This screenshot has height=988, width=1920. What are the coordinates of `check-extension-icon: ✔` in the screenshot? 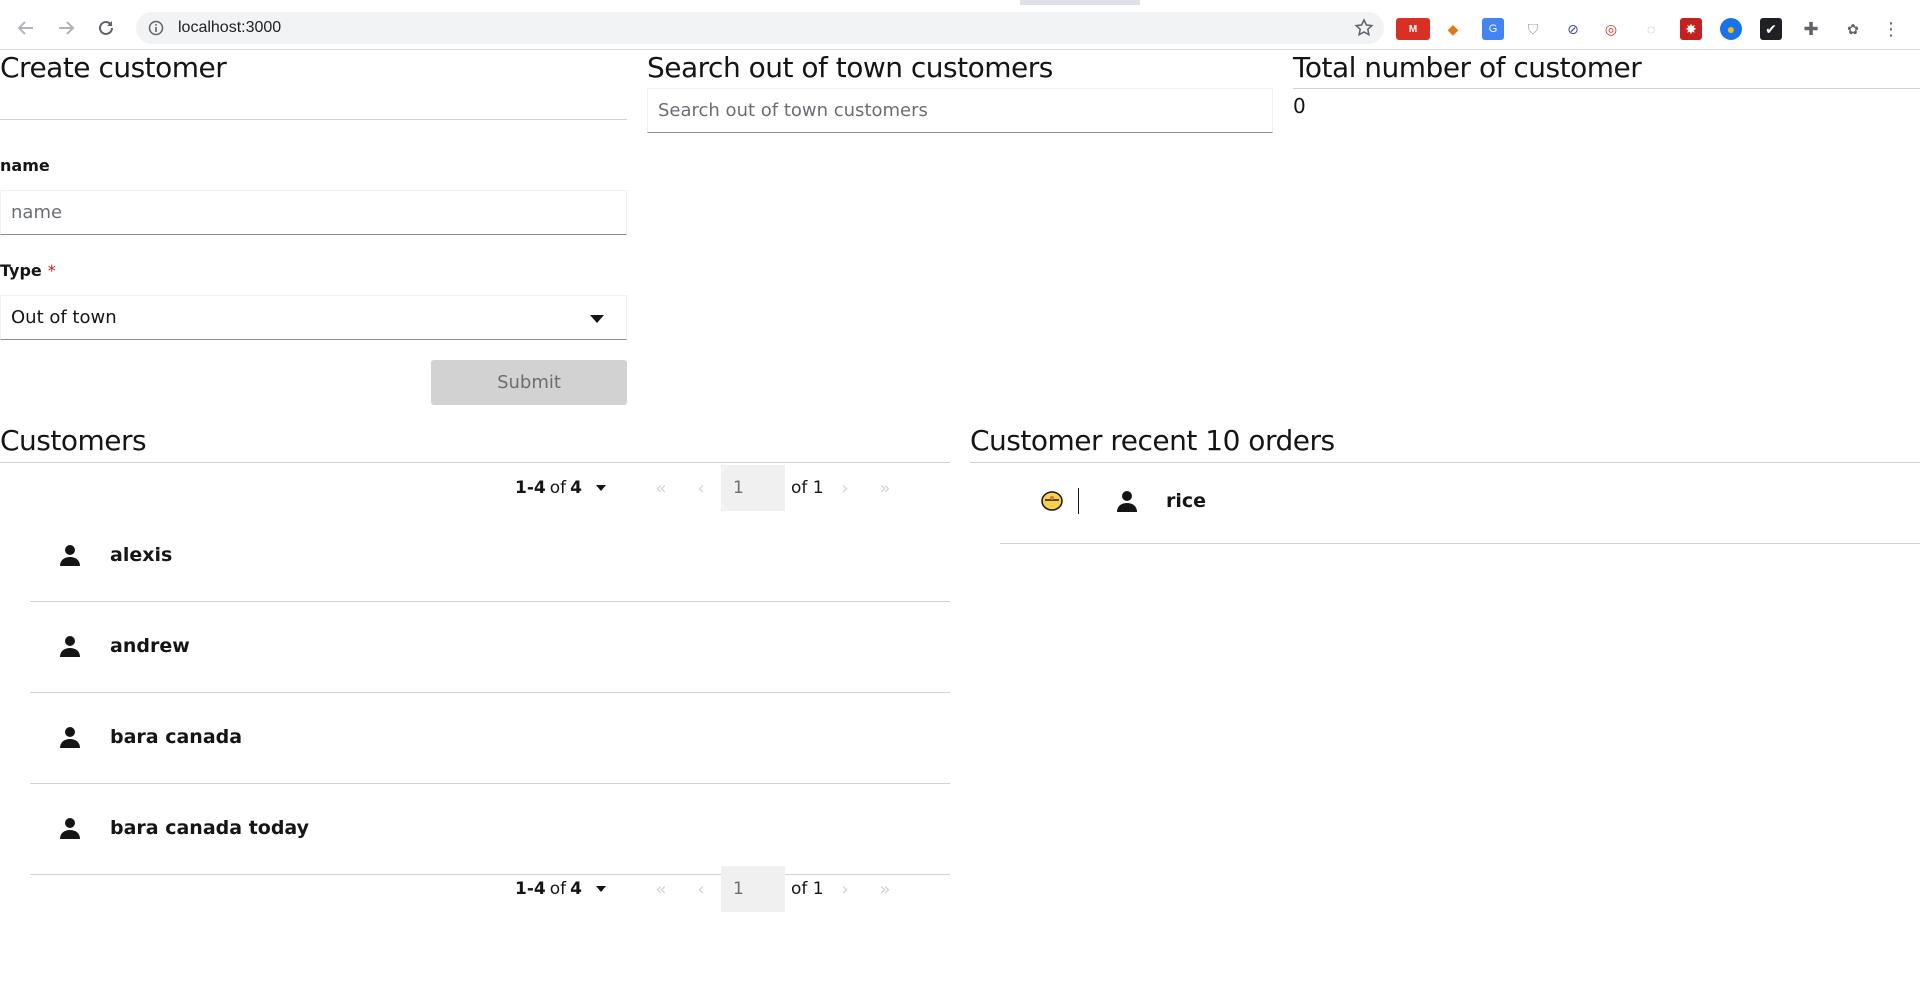 It's located at (1771, 29).